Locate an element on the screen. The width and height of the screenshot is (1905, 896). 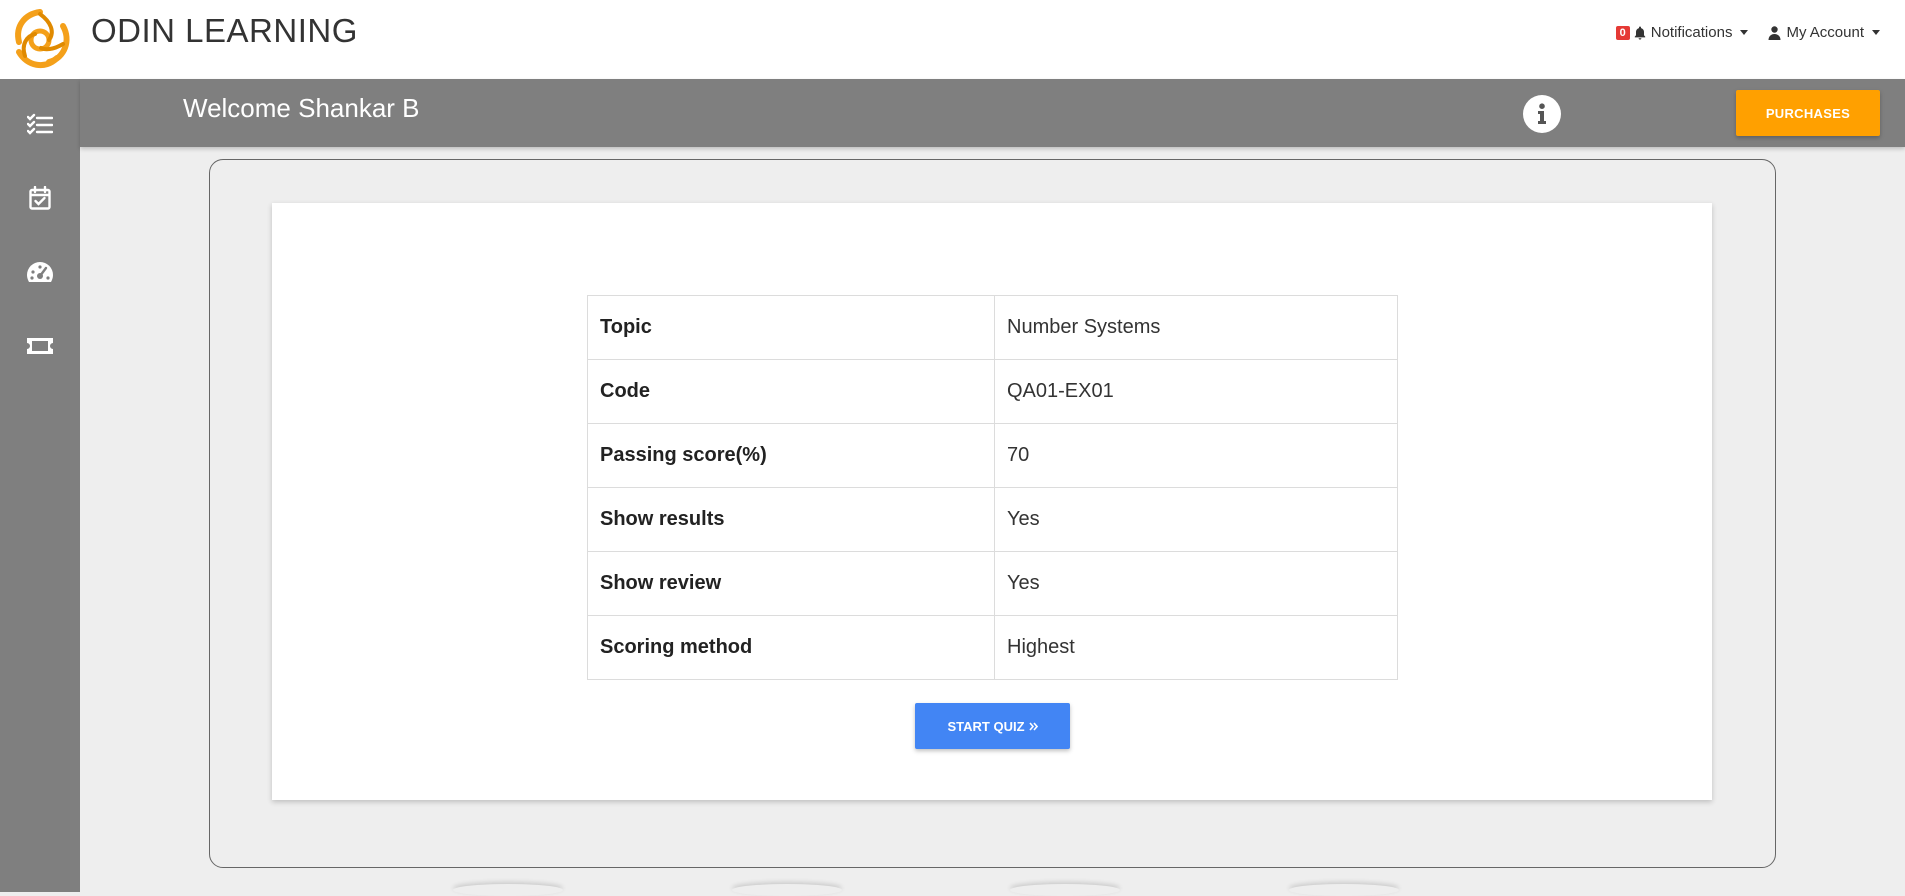
row-value: Number Systems is located at coordinates (1196, 327).